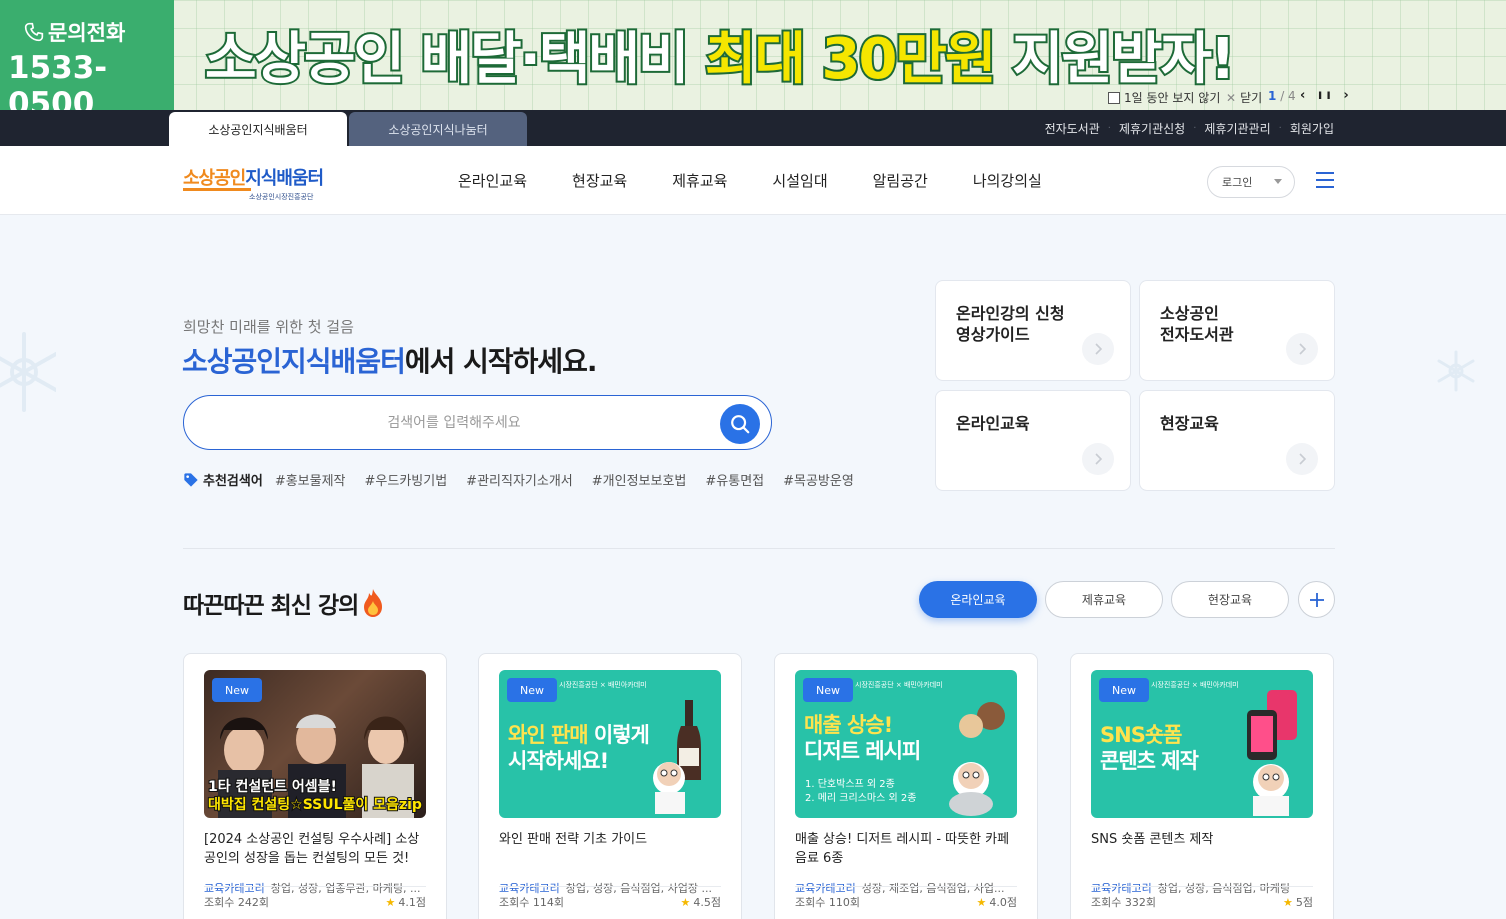 The image size is (1506, 919). Describe the element at coordinates (993, 423) in the screenshot. I see `quick-link-title: 온라인교육` at that location.